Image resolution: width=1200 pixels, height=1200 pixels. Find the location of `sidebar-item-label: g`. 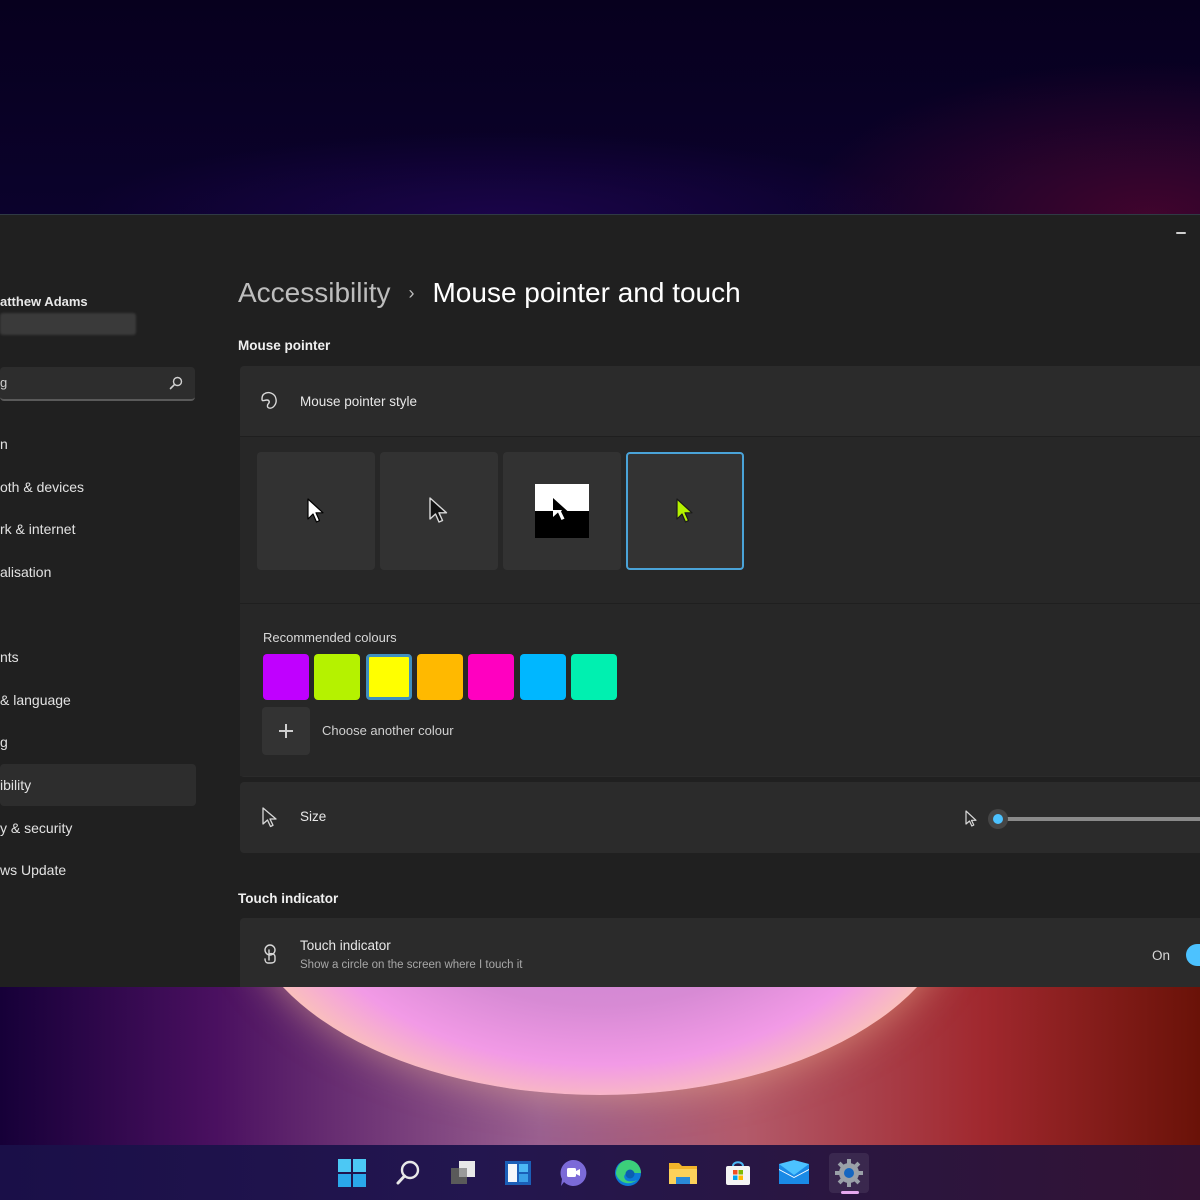

sidebar-item-label: g is located at coordinates (4, 742).